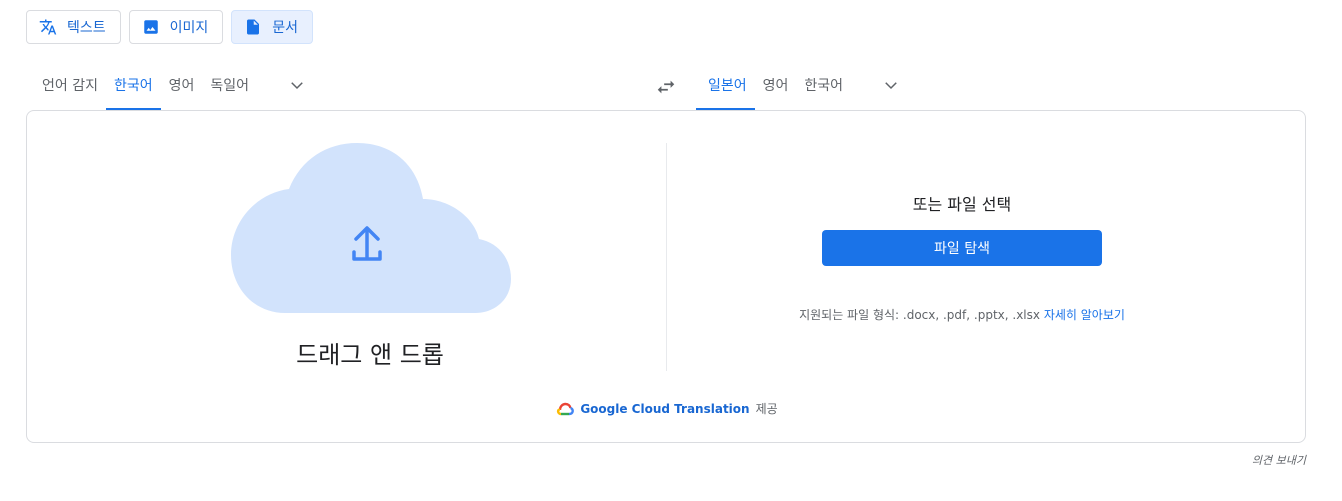 The width and height of the screenshot is (1342, 501). I want to click on document-icon, so click(253, 27).